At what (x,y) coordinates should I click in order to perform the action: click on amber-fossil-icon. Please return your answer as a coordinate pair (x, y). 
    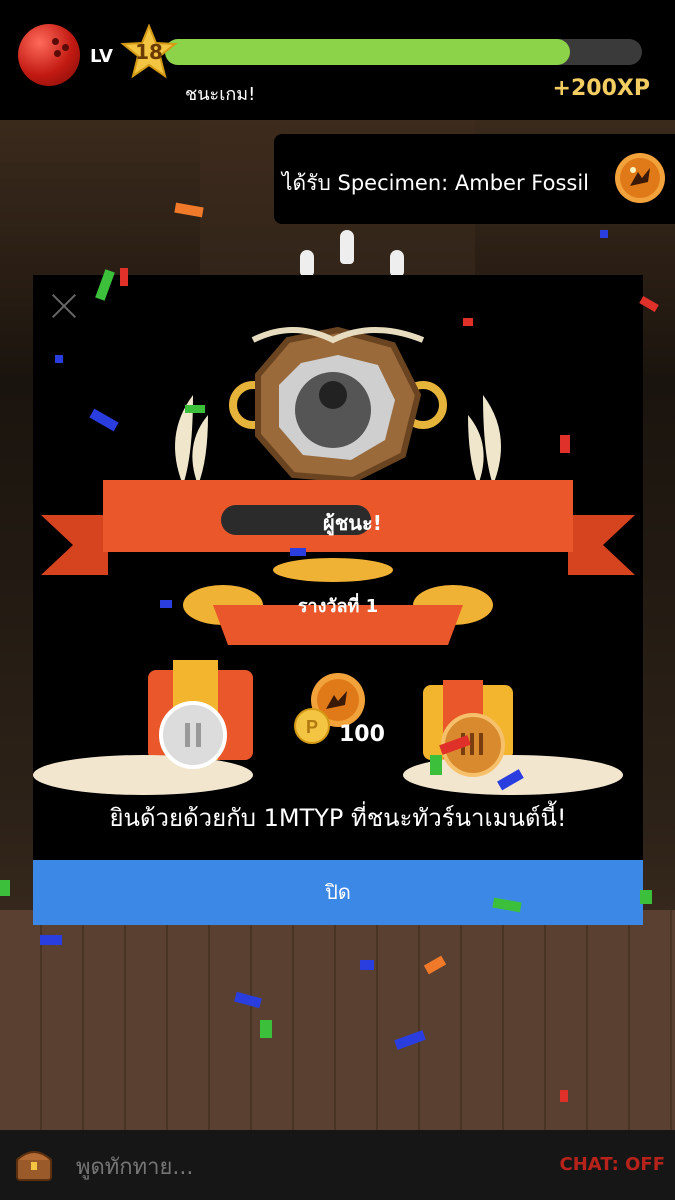
    Looking at the image, I should click on (640, 178).